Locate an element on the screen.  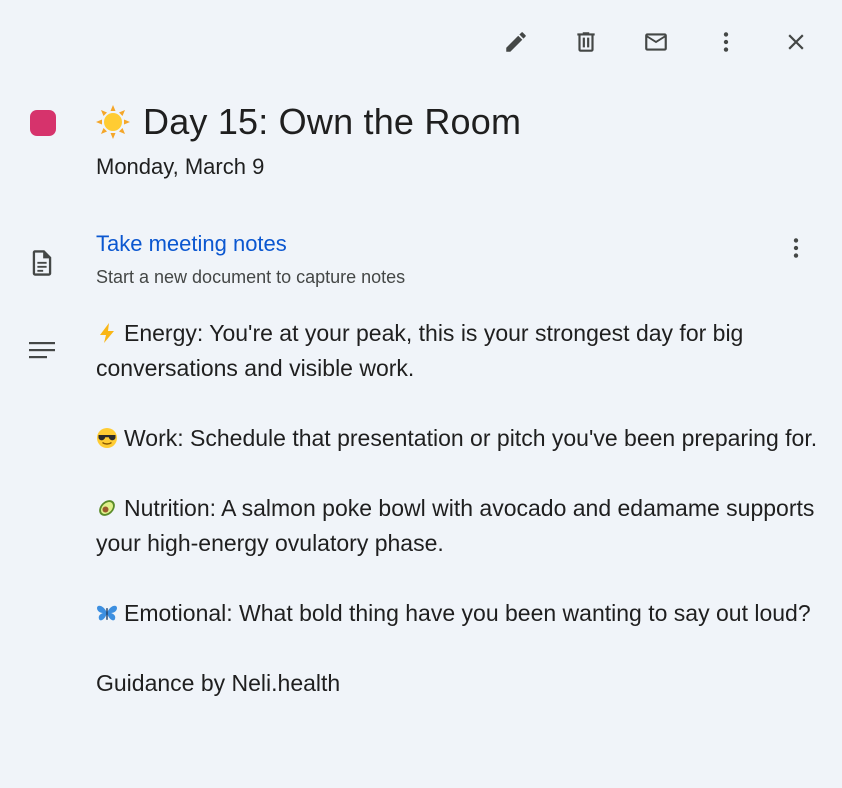
take-meeting-notes-link: Take meeting notes is located at coordinates (191, 244).